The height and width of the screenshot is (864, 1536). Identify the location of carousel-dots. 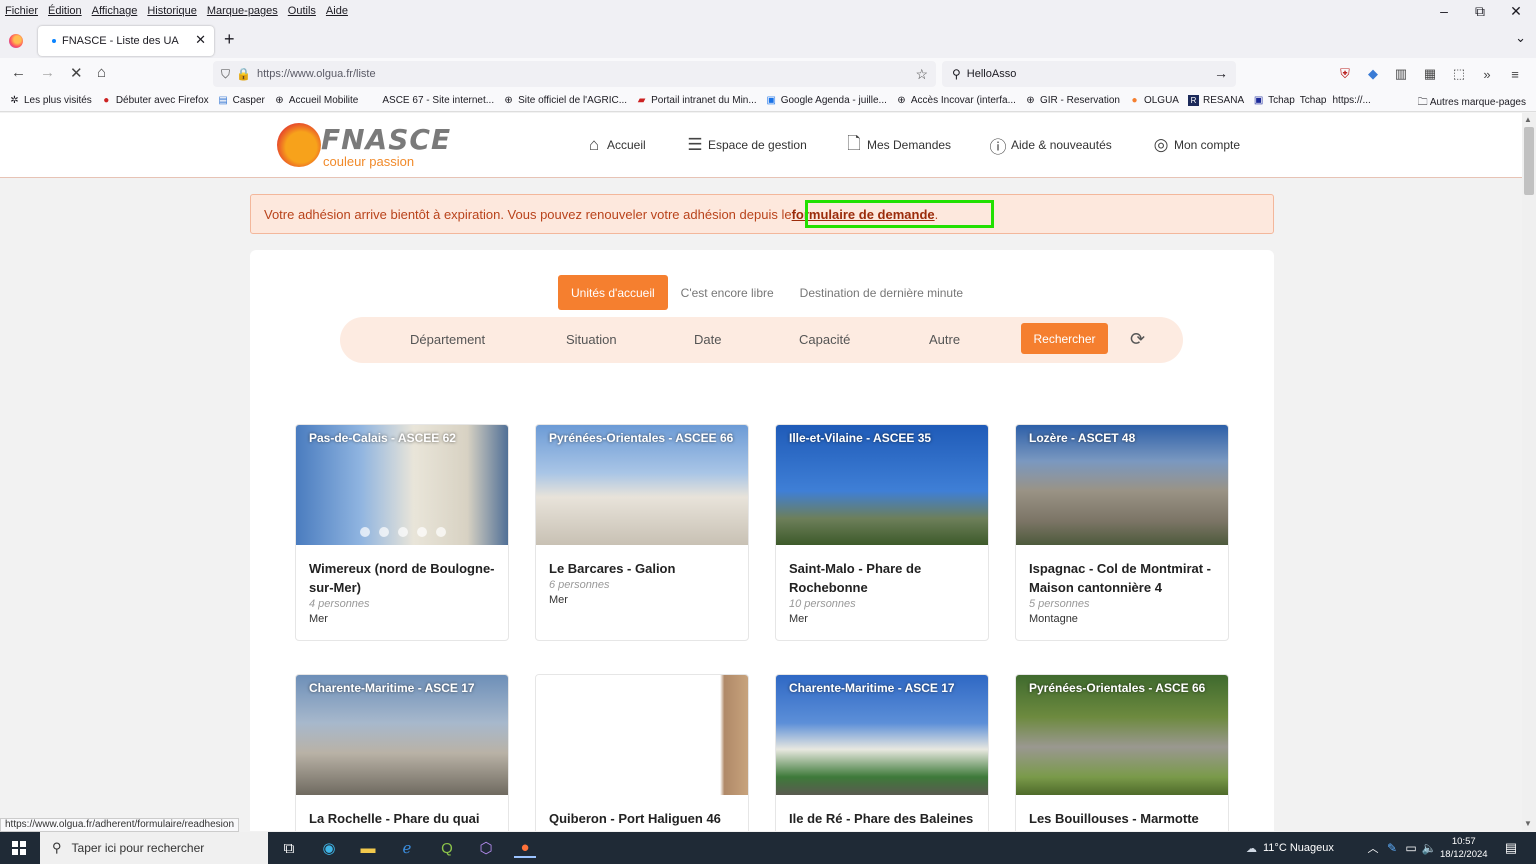
(407, 532).